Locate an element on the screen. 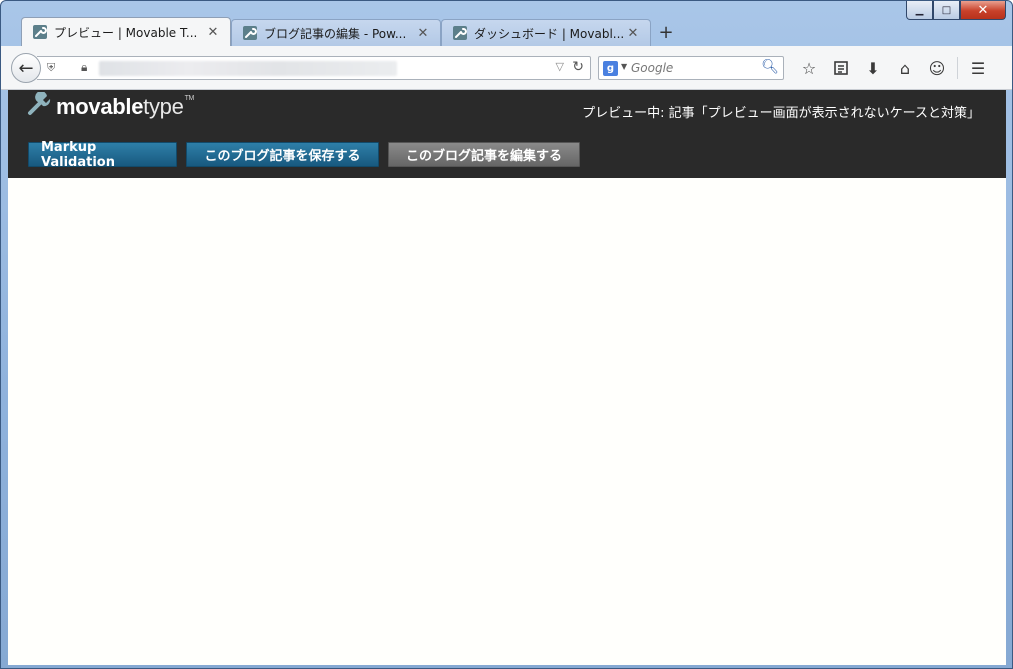 The image size is (1013, 669). url-text-redacted is located at coordinates (248, 68).